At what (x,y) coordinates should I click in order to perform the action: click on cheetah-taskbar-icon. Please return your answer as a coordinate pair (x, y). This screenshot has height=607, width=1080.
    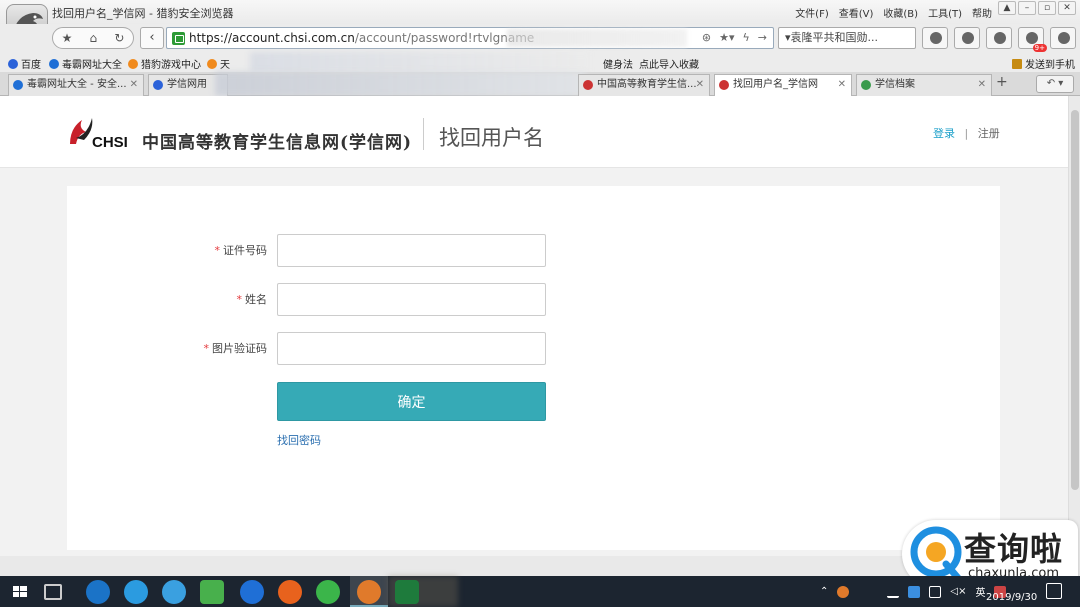
    Looking at the image, I should click on (369, 592).